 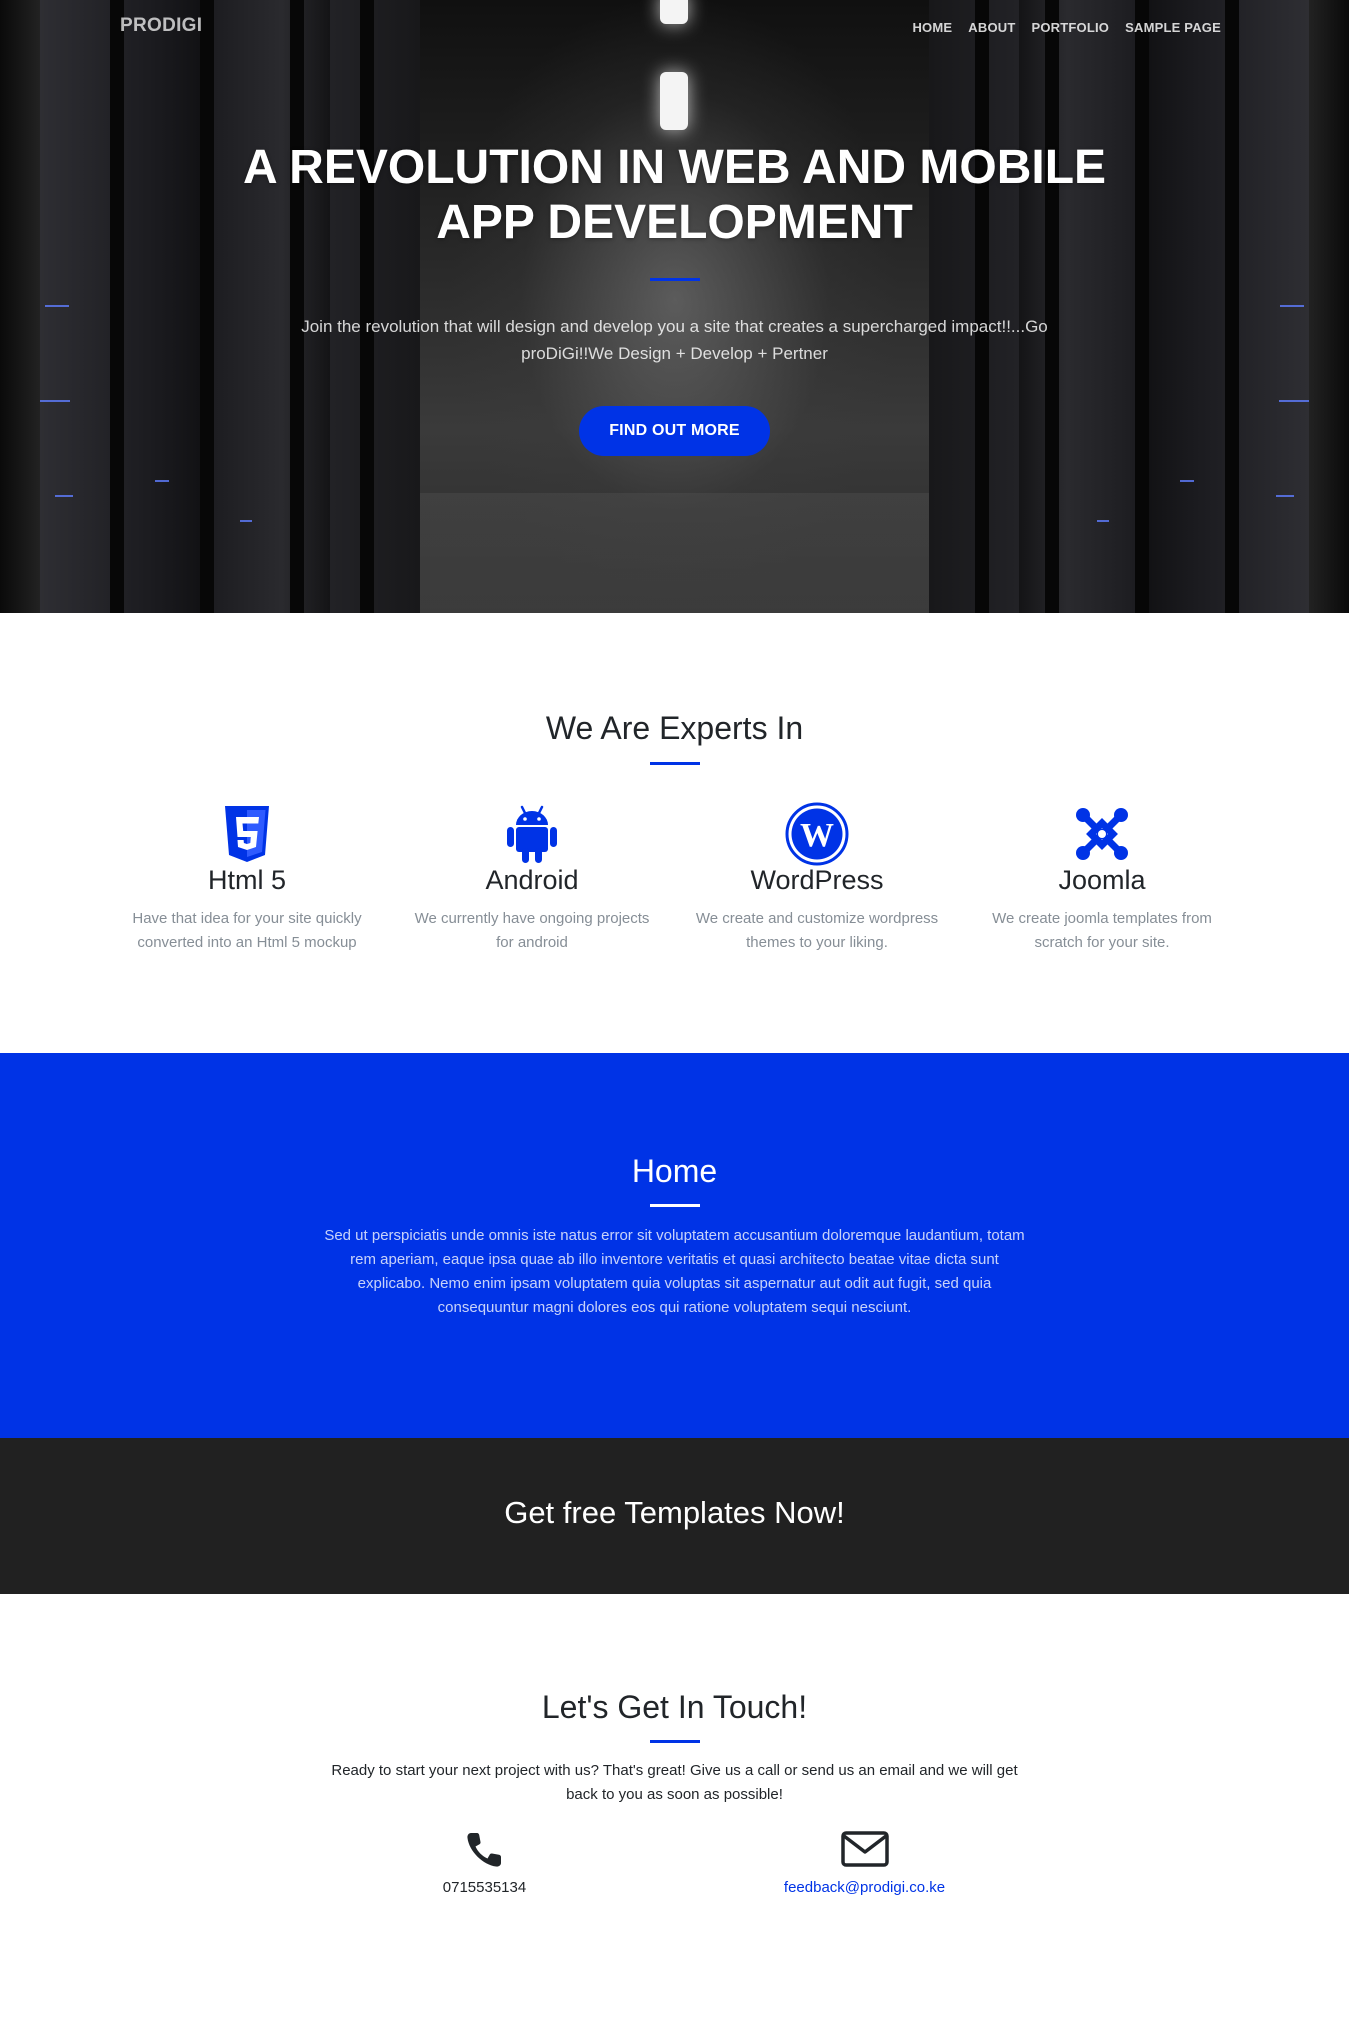 What do you see at coordinates (1102, 834) in the screenshot?
I see `joomla-icon` at bounding box center [1102, 834].